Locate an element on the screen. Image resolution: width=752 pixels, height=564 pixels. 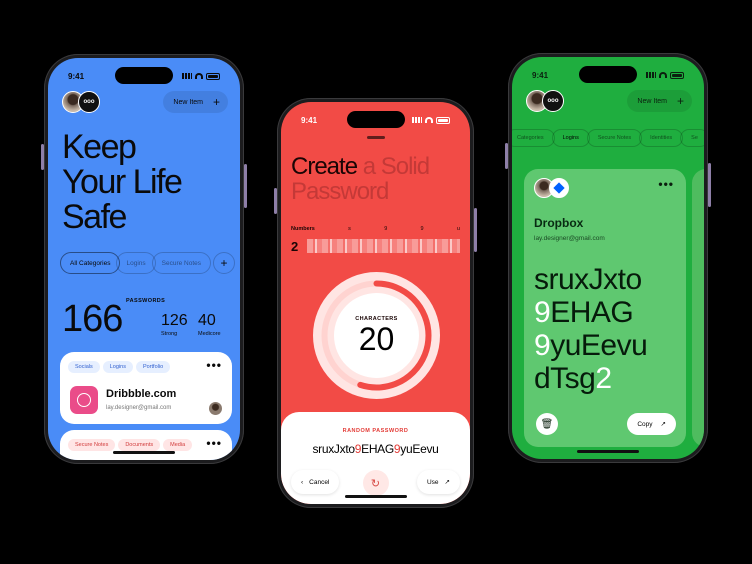
avatar is located at coordinates (215, 408).